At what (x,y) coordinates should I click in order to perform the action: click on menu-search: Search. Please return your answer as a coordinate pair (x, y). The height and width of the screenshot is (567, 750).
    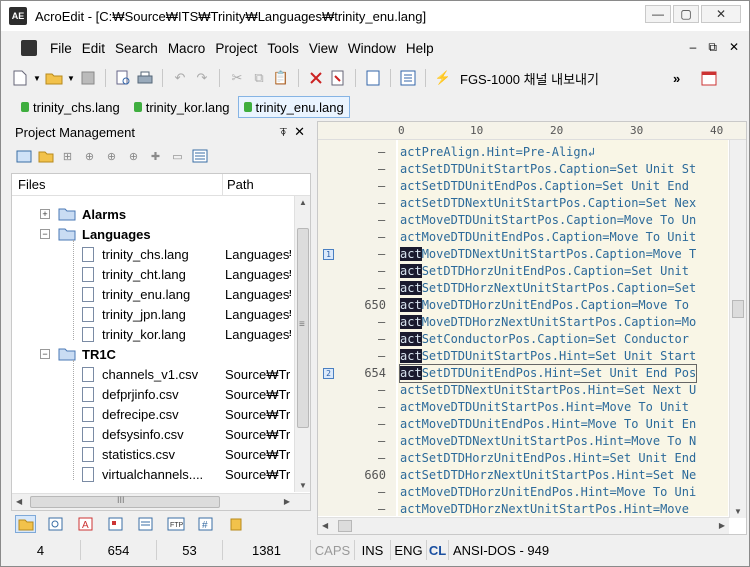
    Looking at the image, I should click on (136, 48).